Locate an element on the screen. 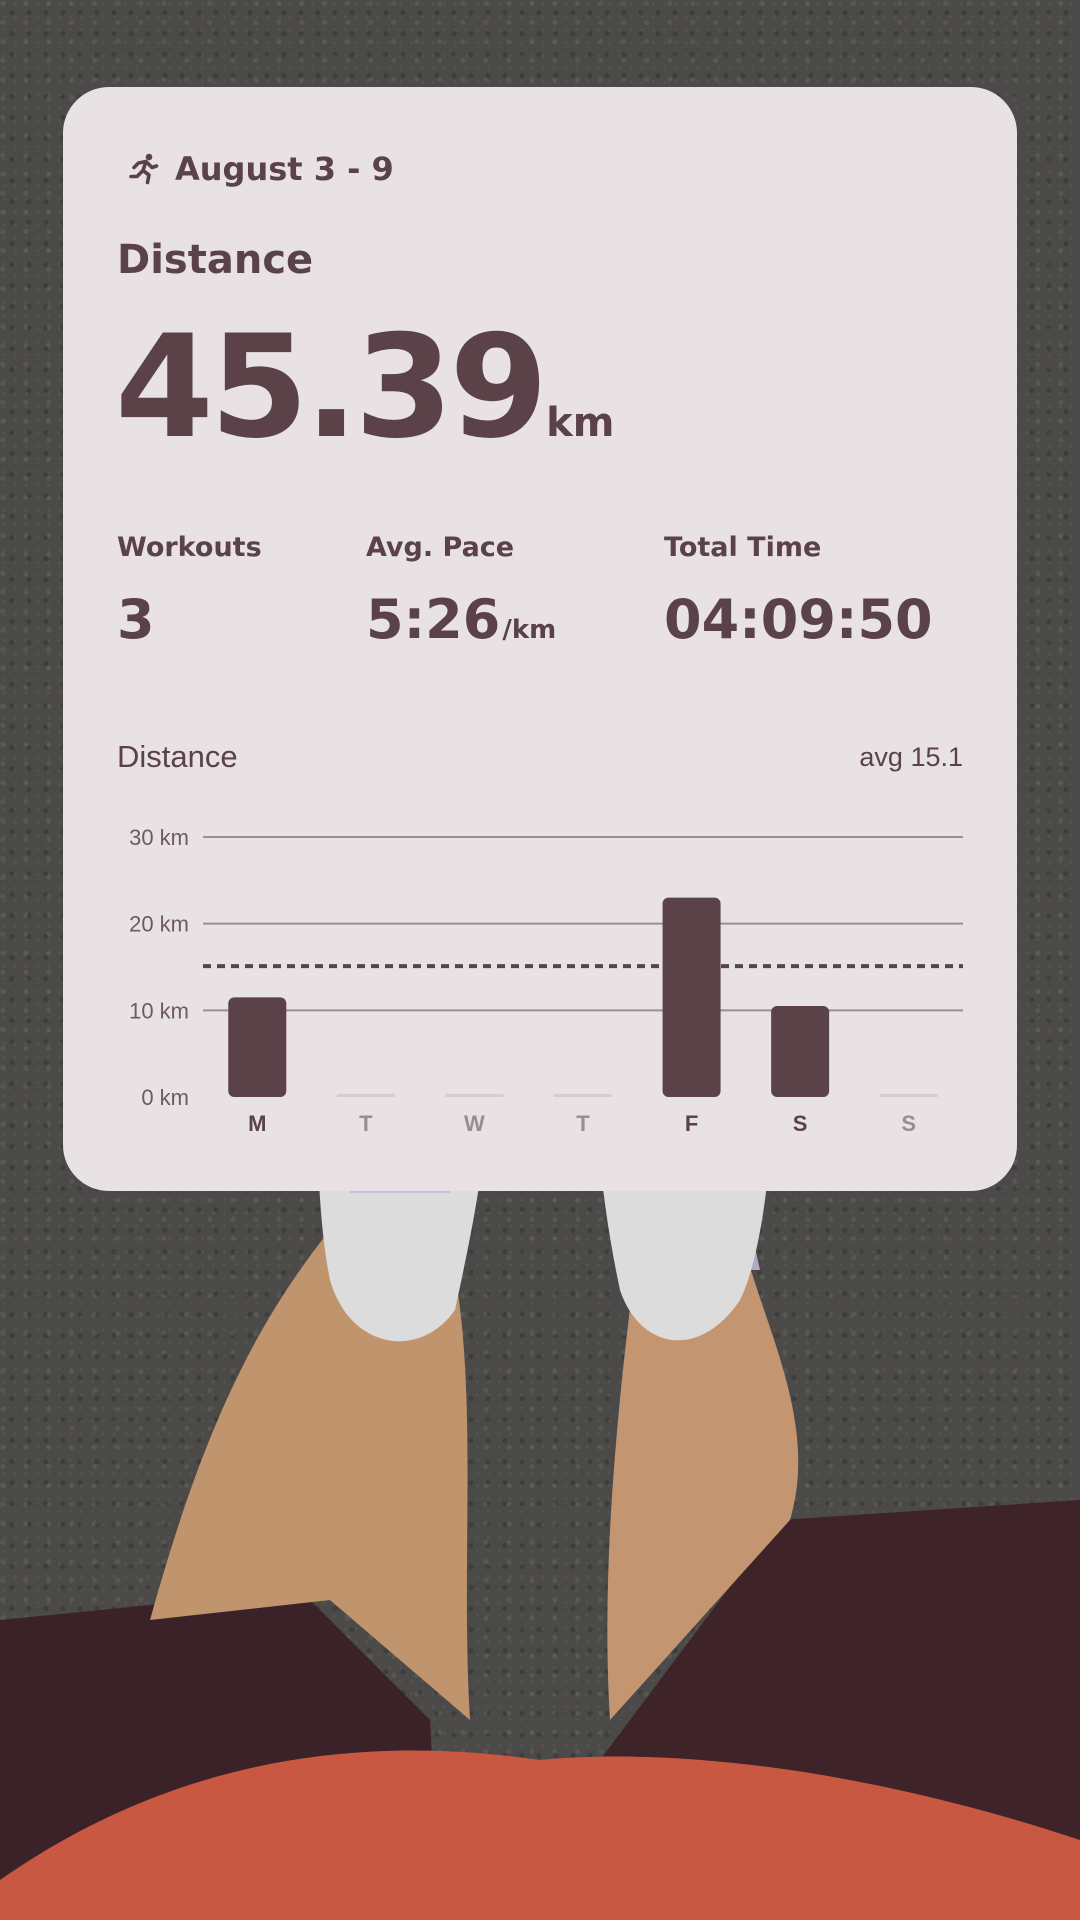 The image size is (1080, 1920). distance-bar-chart: 0 km 10 km 20 km 30 km M T W T F S S is located at coordinates (546, 980).